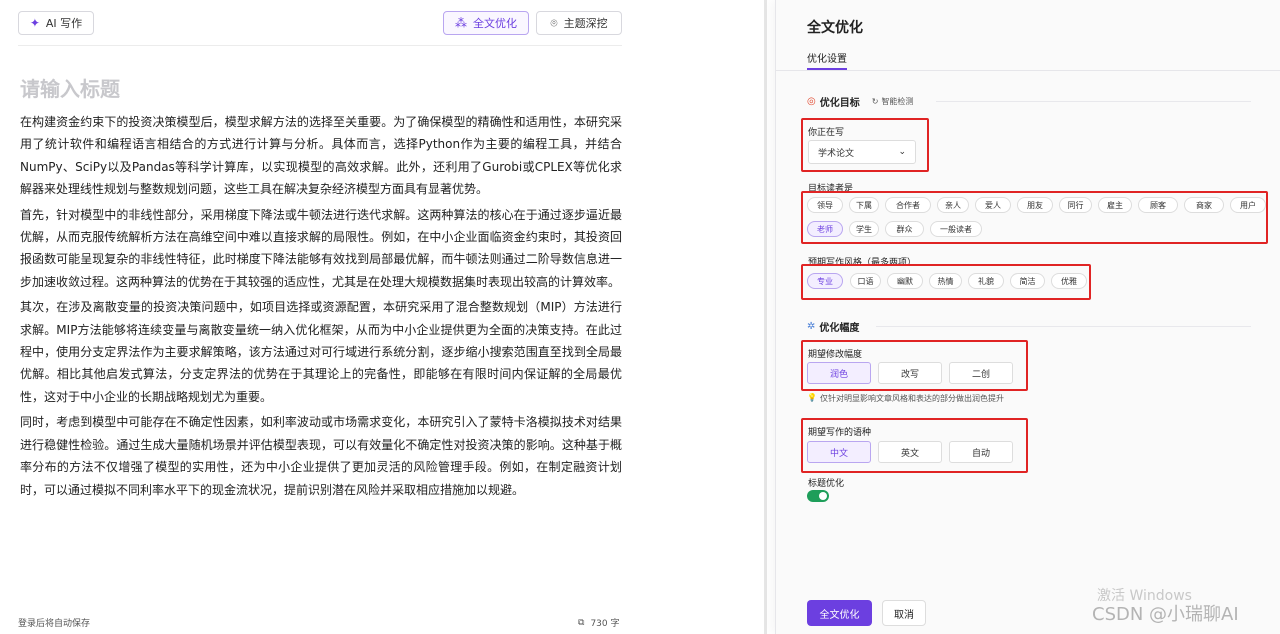  Describe the element at coordinates (839, 613) in the screenshot. I see `submit-optimize-button: 全文优化` at that location.